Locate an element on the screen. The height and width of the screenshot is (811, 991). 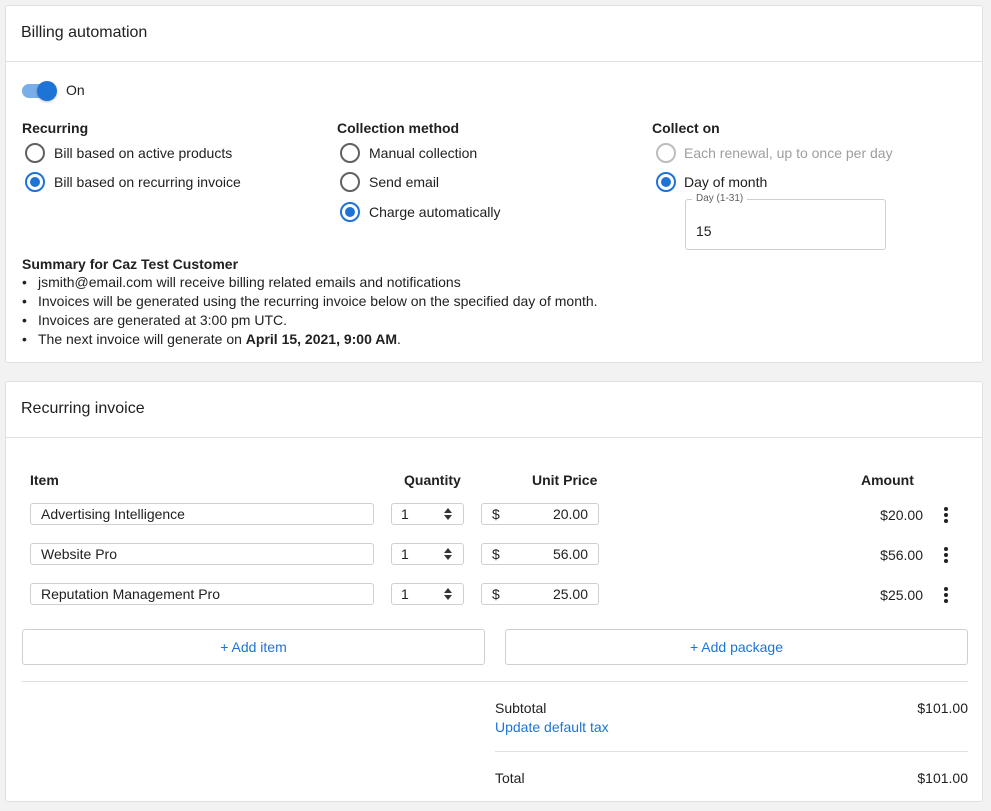
next-invoice-prefix: The next invoice will generate on is located at coordinates (142, 339).